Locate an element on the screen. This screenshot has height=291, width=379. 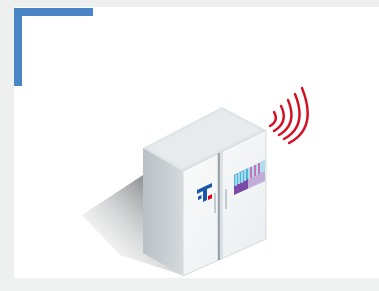
wireless-signal-icon is located at coordinates (288, 115).